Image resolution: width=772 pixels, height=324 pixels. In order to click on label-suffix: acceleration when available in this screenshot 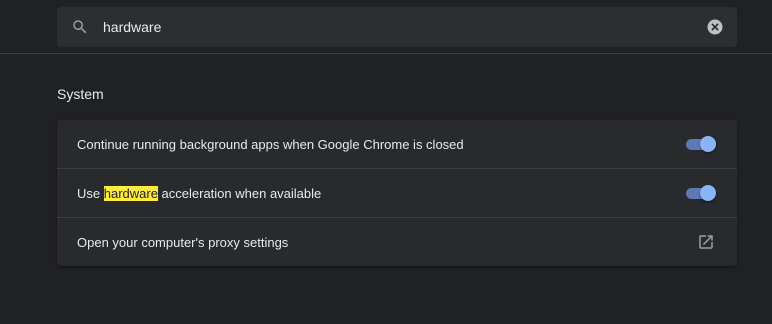, I will do `click(239, 193)`.